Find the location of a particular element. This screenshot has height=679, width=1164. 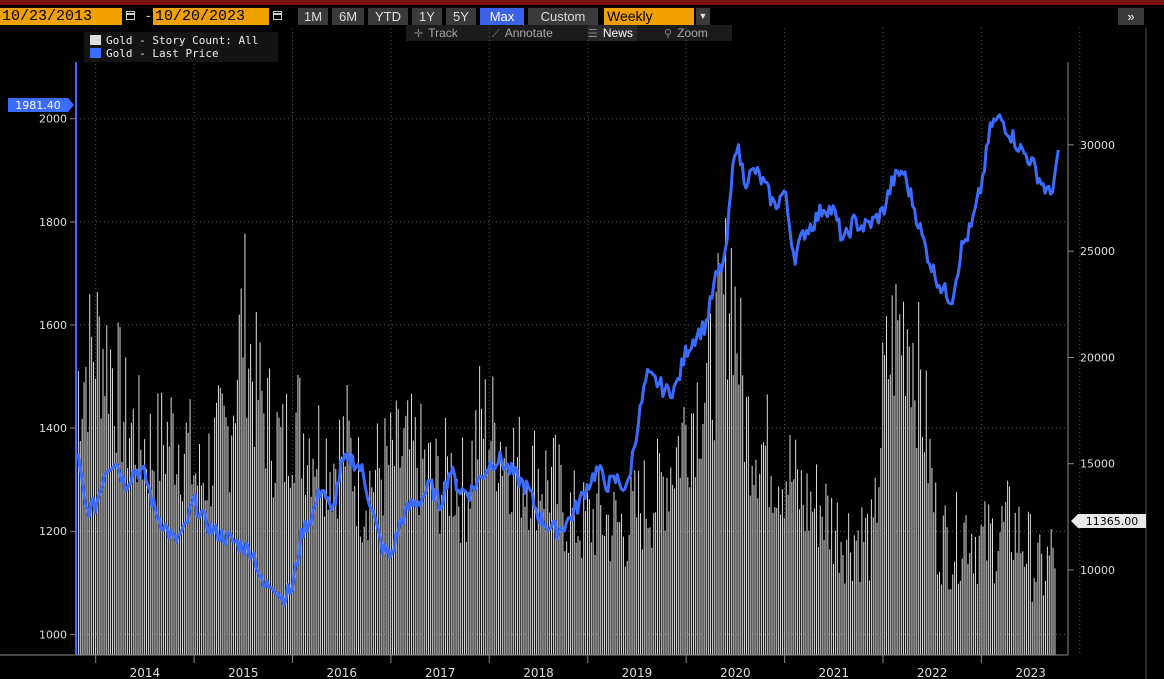

x-tick-label: 2017 is located at coordinates (440, 672).